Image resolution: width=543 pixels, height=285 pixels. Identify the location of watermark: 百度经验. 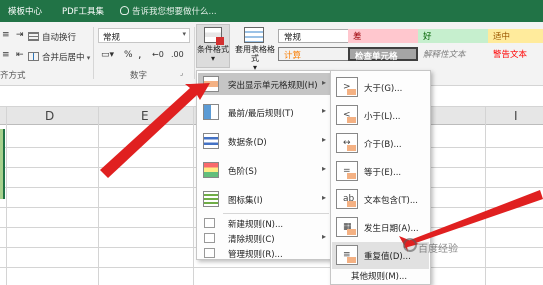
(438, 249).